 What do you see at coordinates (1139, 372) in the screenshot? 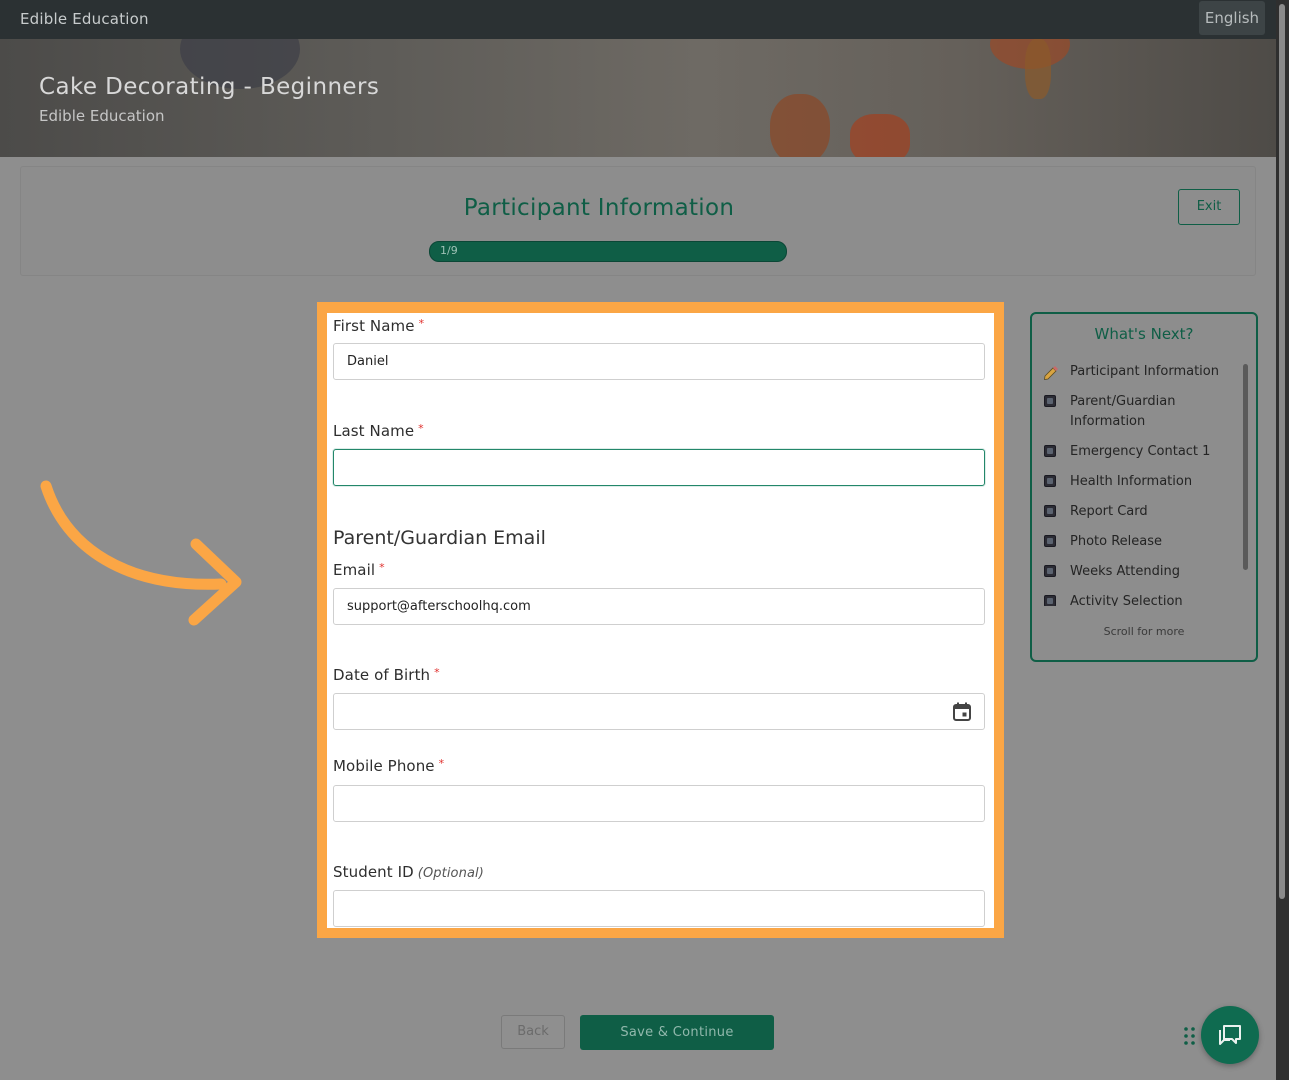
I see `whats-next-item-current: Participant Information` at bounding box center [1139, 372].